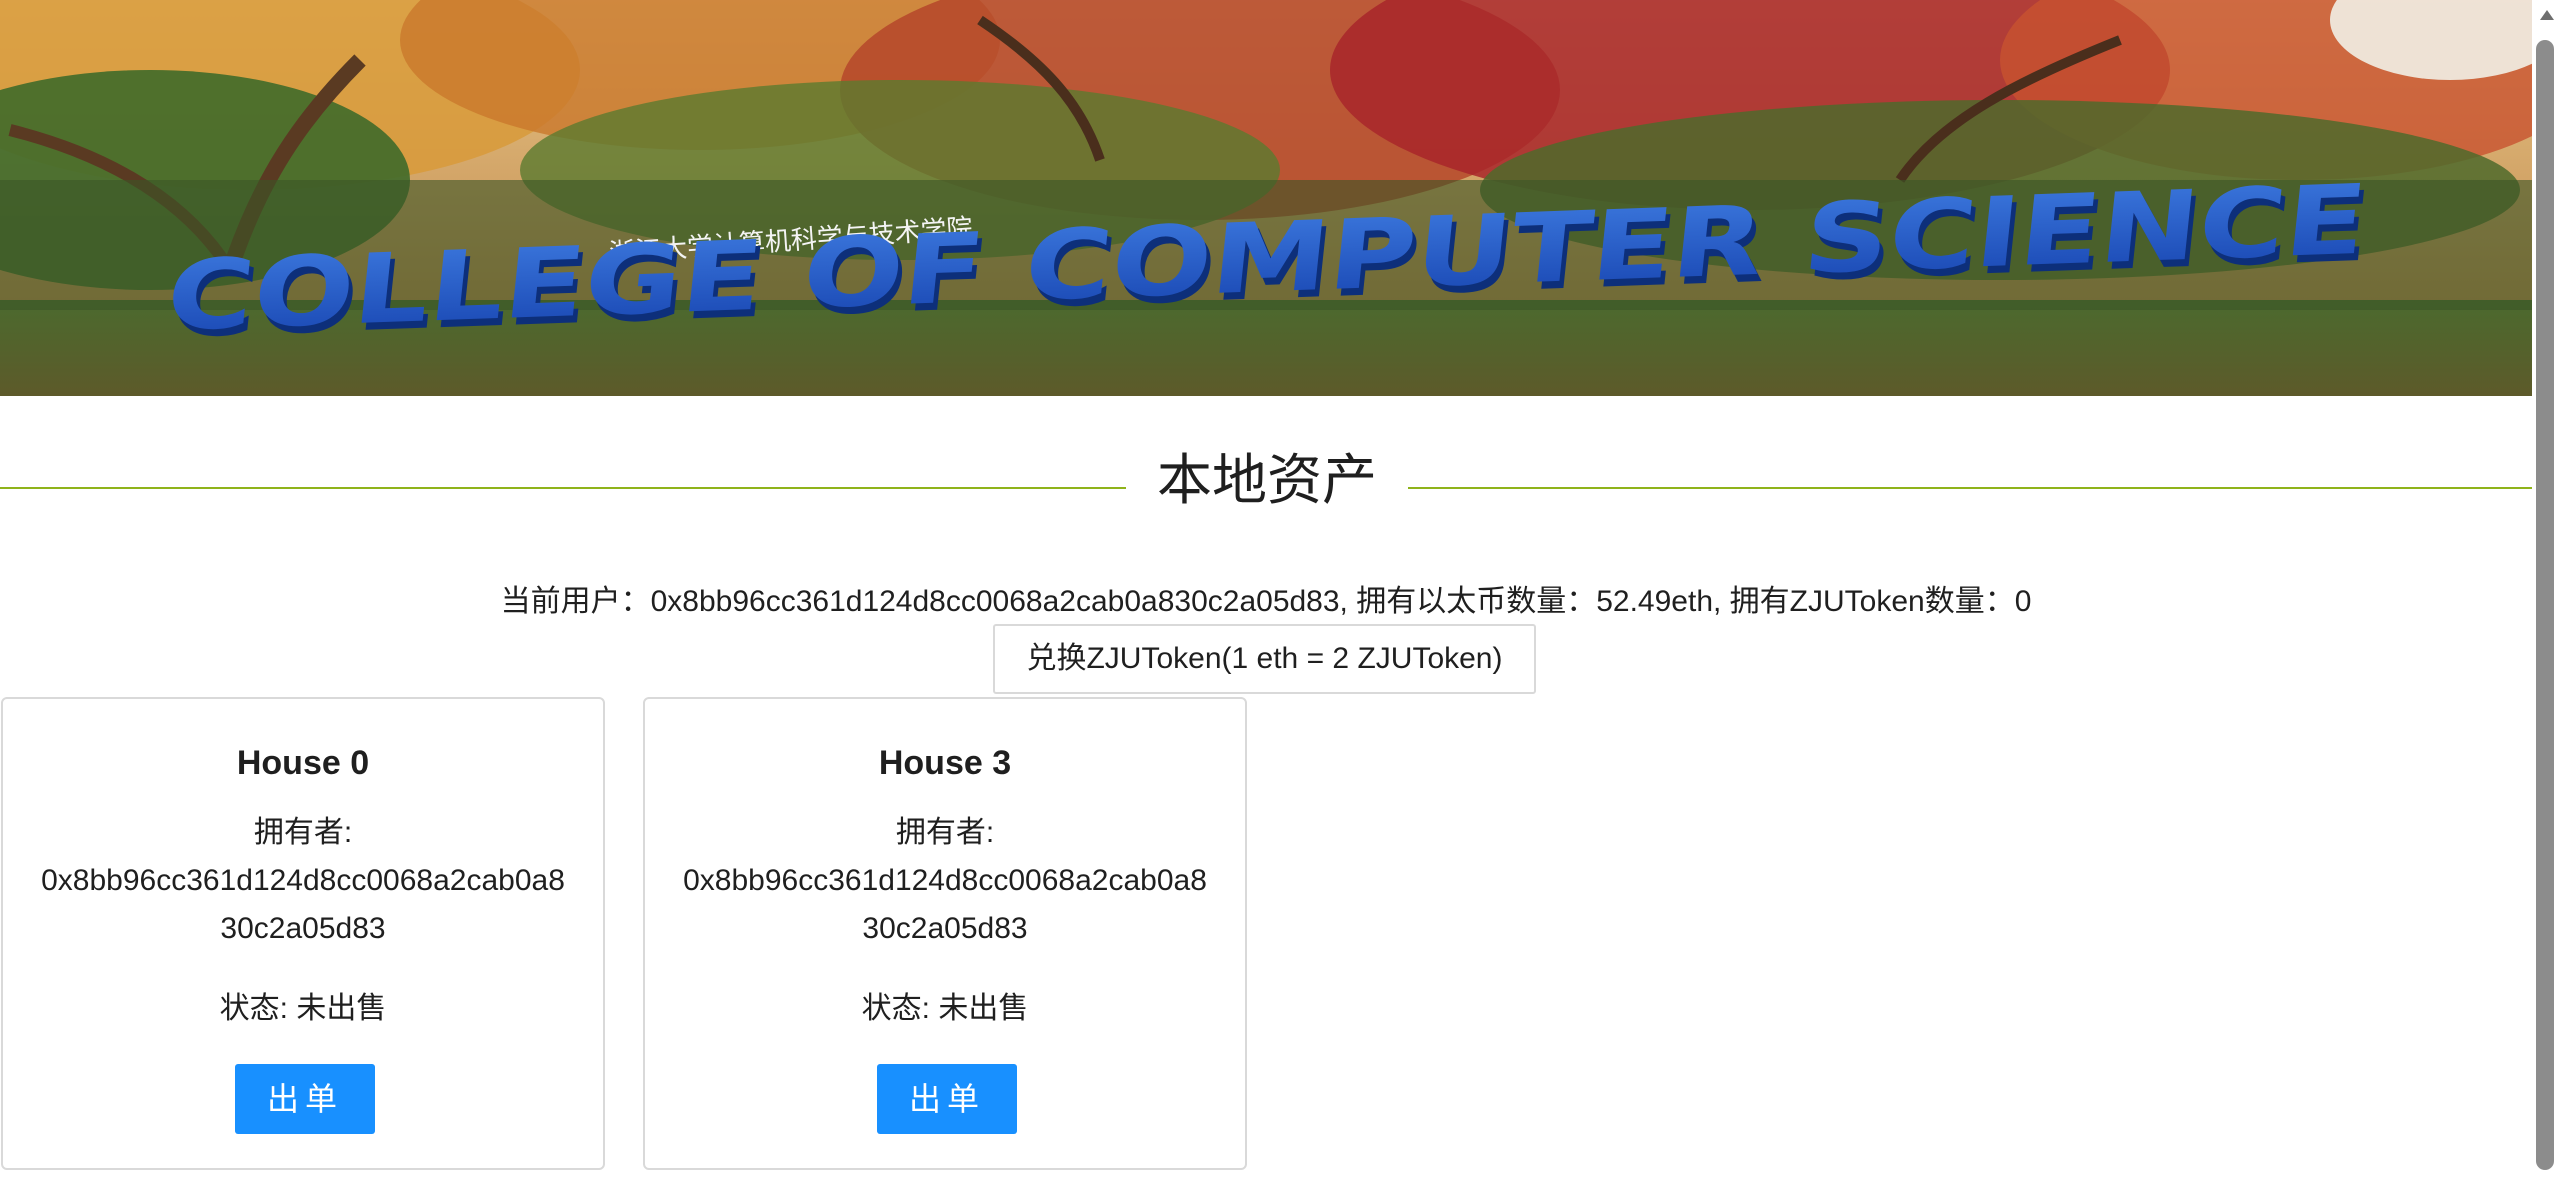 The width and height of the screenshot is (2560, 1178). What do you see at coordinates (1970, 488) in the screenshot?
I see `divider-right` at bounding box center [1970, 488].